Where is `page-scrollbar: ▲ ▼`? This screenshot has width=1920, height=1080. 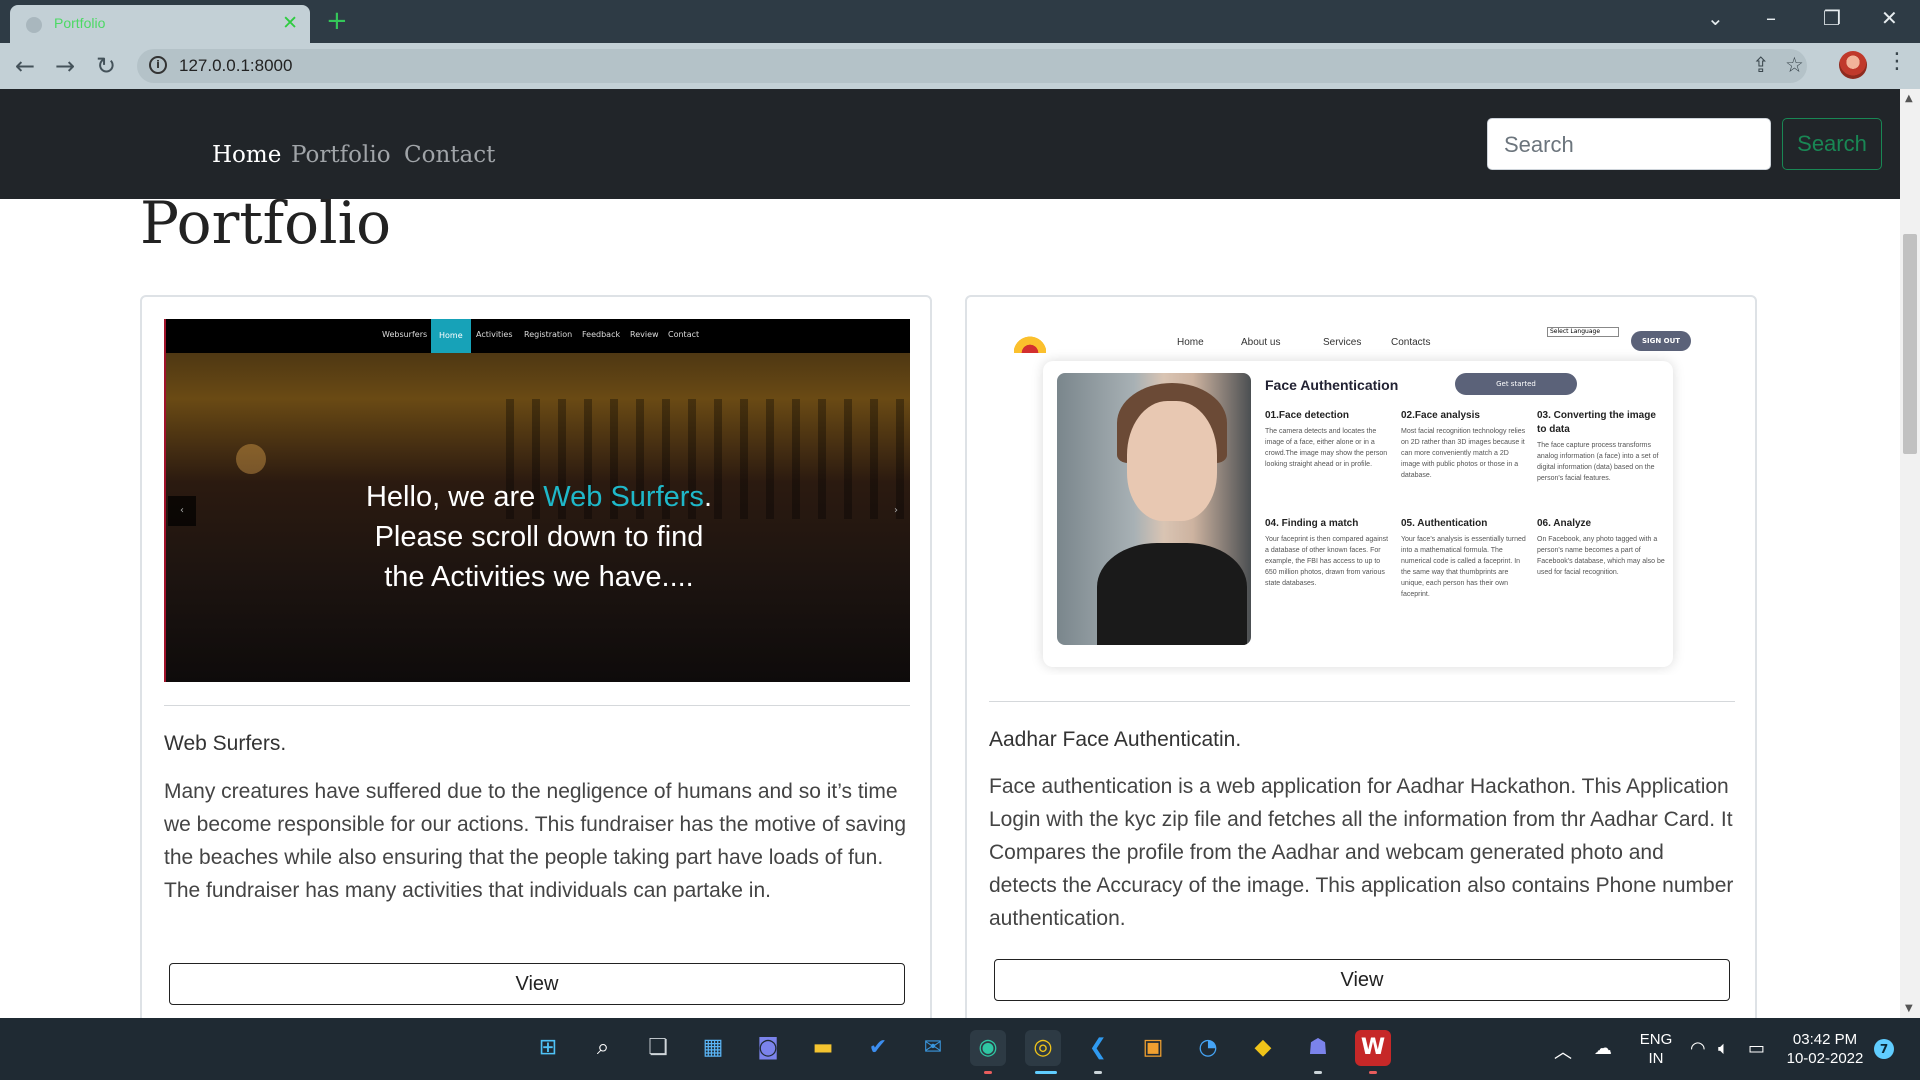
page-scrollbar: ▲ ▼ is located at coordinates (1910, 553).